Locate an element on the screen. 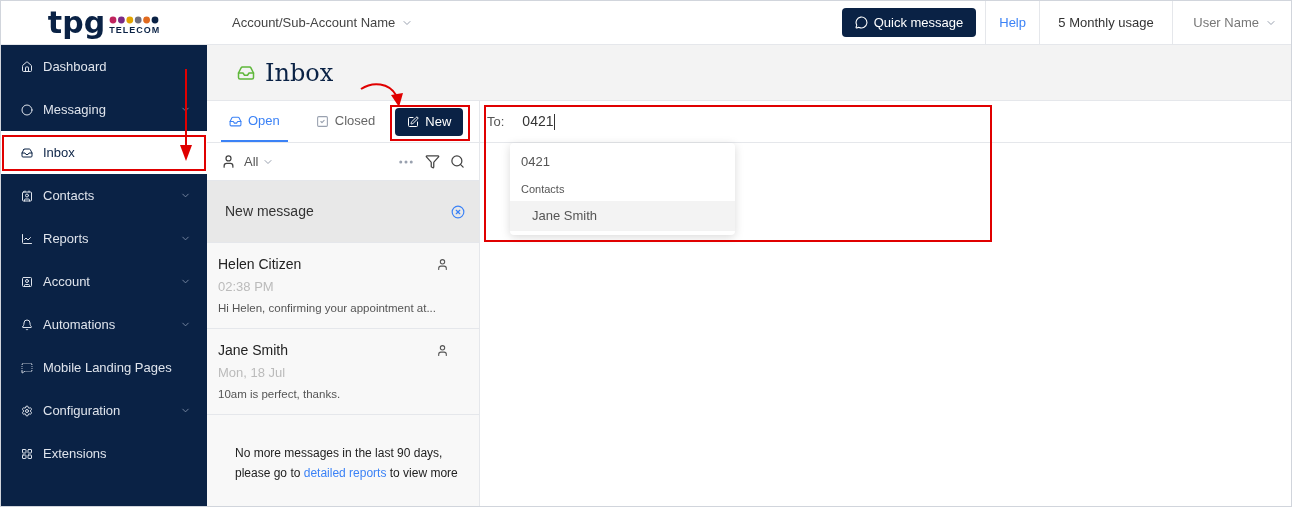 This screenshot has height=507, width=1292. sidebar-item: Automations is located at coordinates (104, 324).